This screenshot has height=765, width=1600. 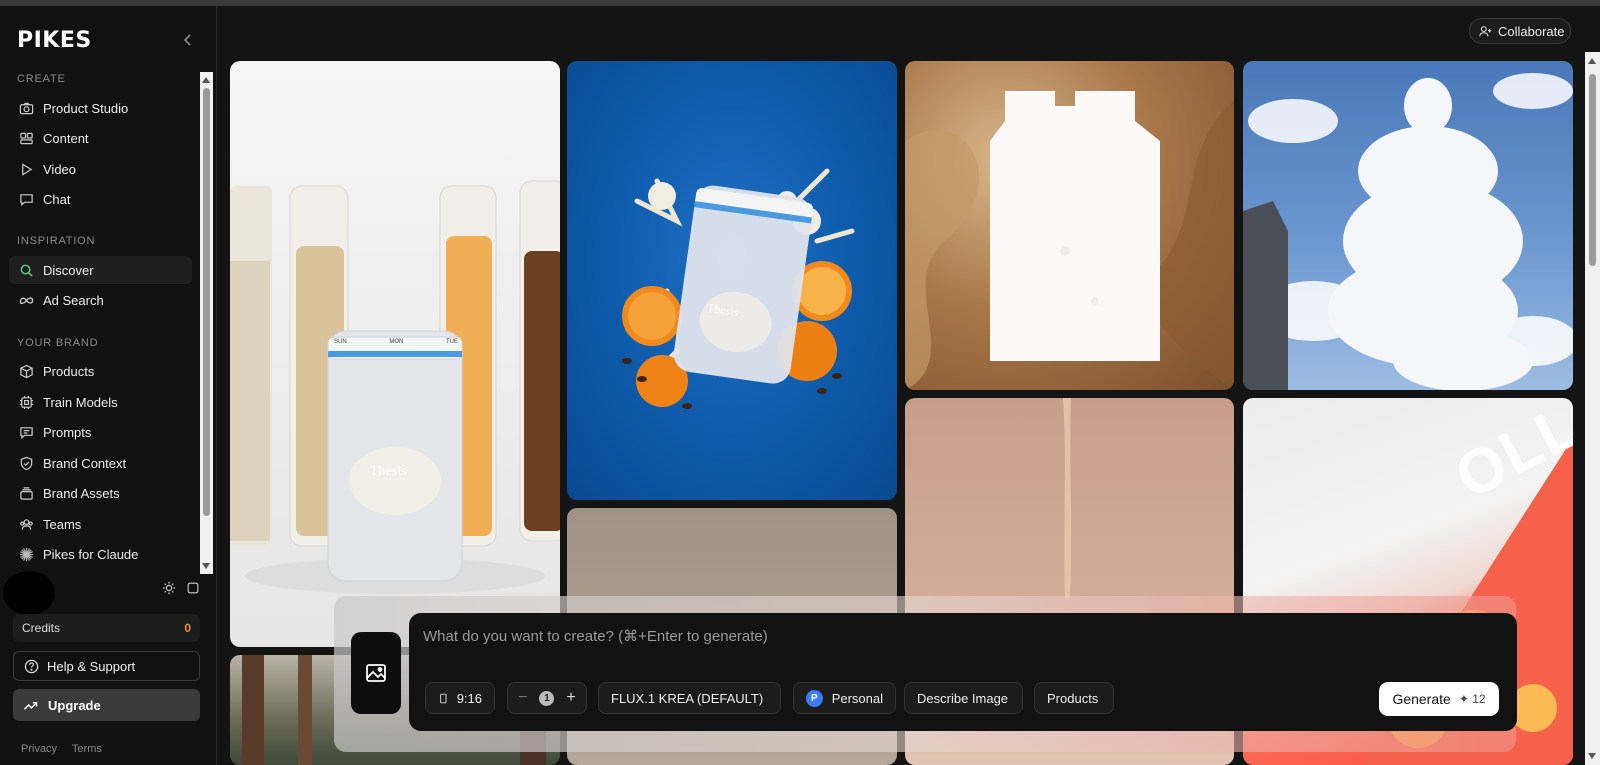 What do you see at coordinates (100, 402) in the screenshot?
I see `sidebar-item-train-models: Train Models` at bounding box center [100, 402].